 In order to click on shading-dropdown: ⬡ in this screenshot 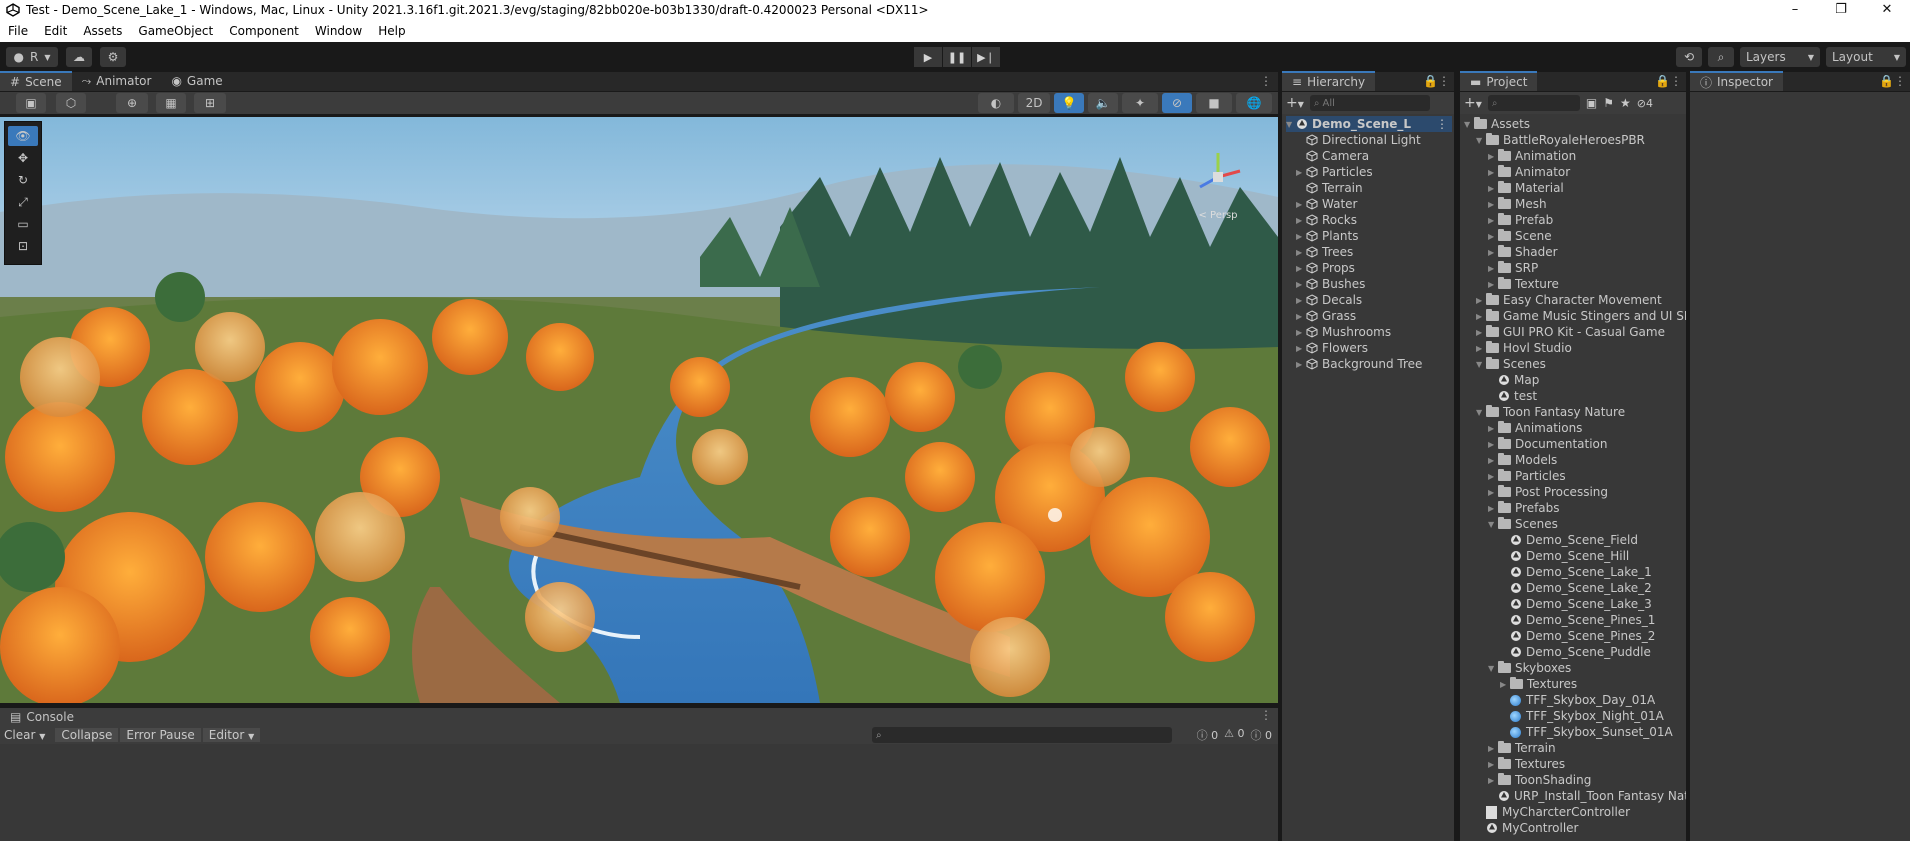, I will do `click(71, 103)`.